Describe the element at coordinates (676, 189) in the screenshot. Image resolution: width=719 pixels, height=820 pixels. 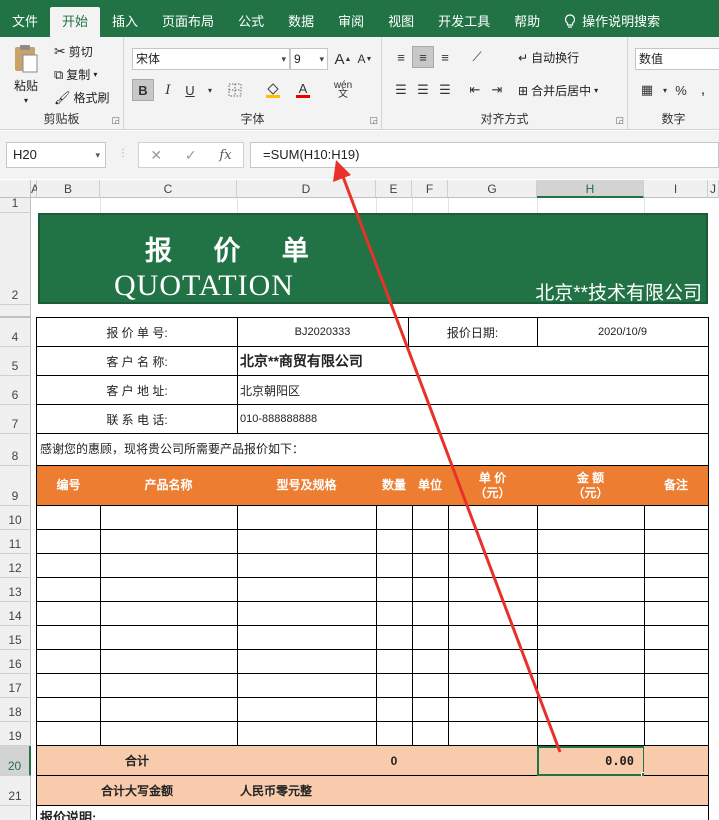
I see `column-header-i: I` at that location.